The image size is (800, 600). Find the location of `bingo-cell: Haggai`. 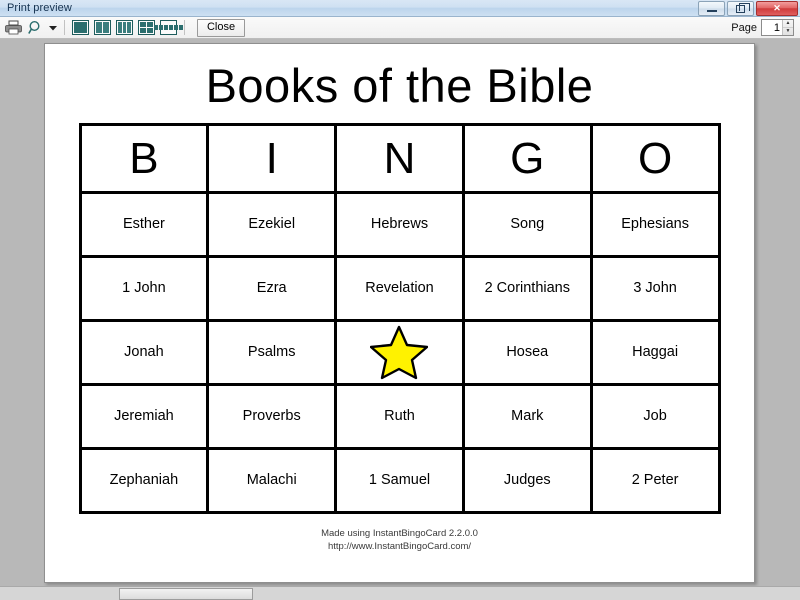

bingo-cell: Haggai is located at coordinates (655, 352).